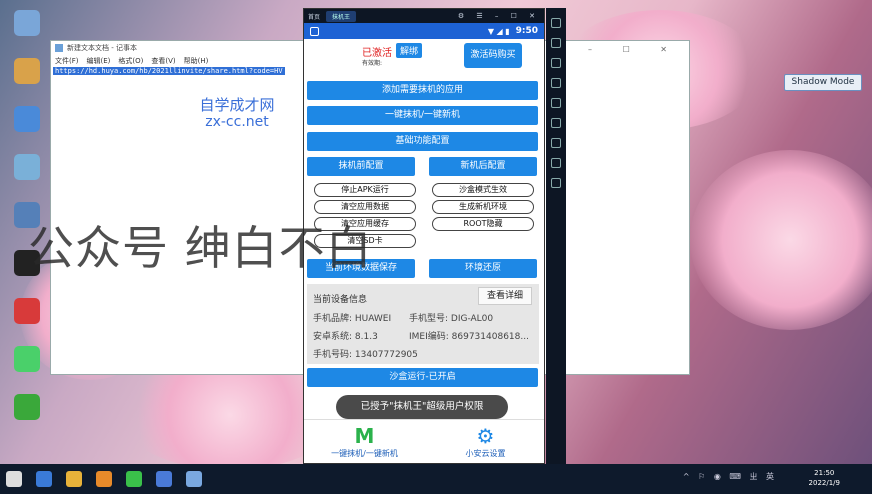 The image size is (872, 494). I want to click on notepad-menu-item: 格式(O), so click(130, 61).